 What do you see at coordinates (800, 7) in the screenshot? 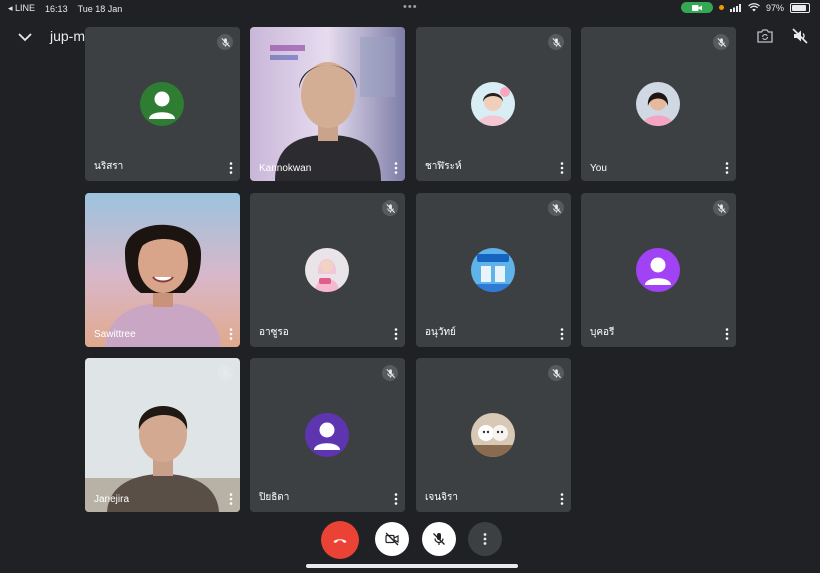
I see `battery-icon` at bounding box center [800, 7].